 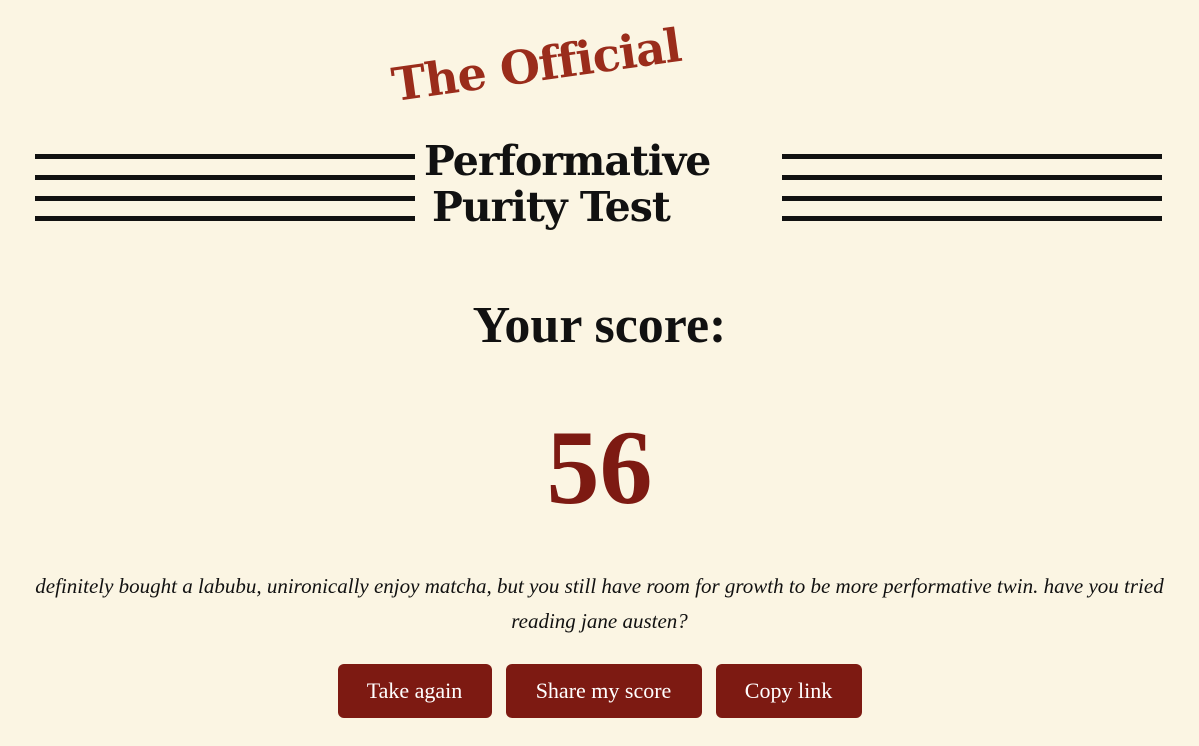 What do you see at coordinates (599, 325) in the screenshot?
I see `score-heading: Your score:` at bounding box center [599, 325].